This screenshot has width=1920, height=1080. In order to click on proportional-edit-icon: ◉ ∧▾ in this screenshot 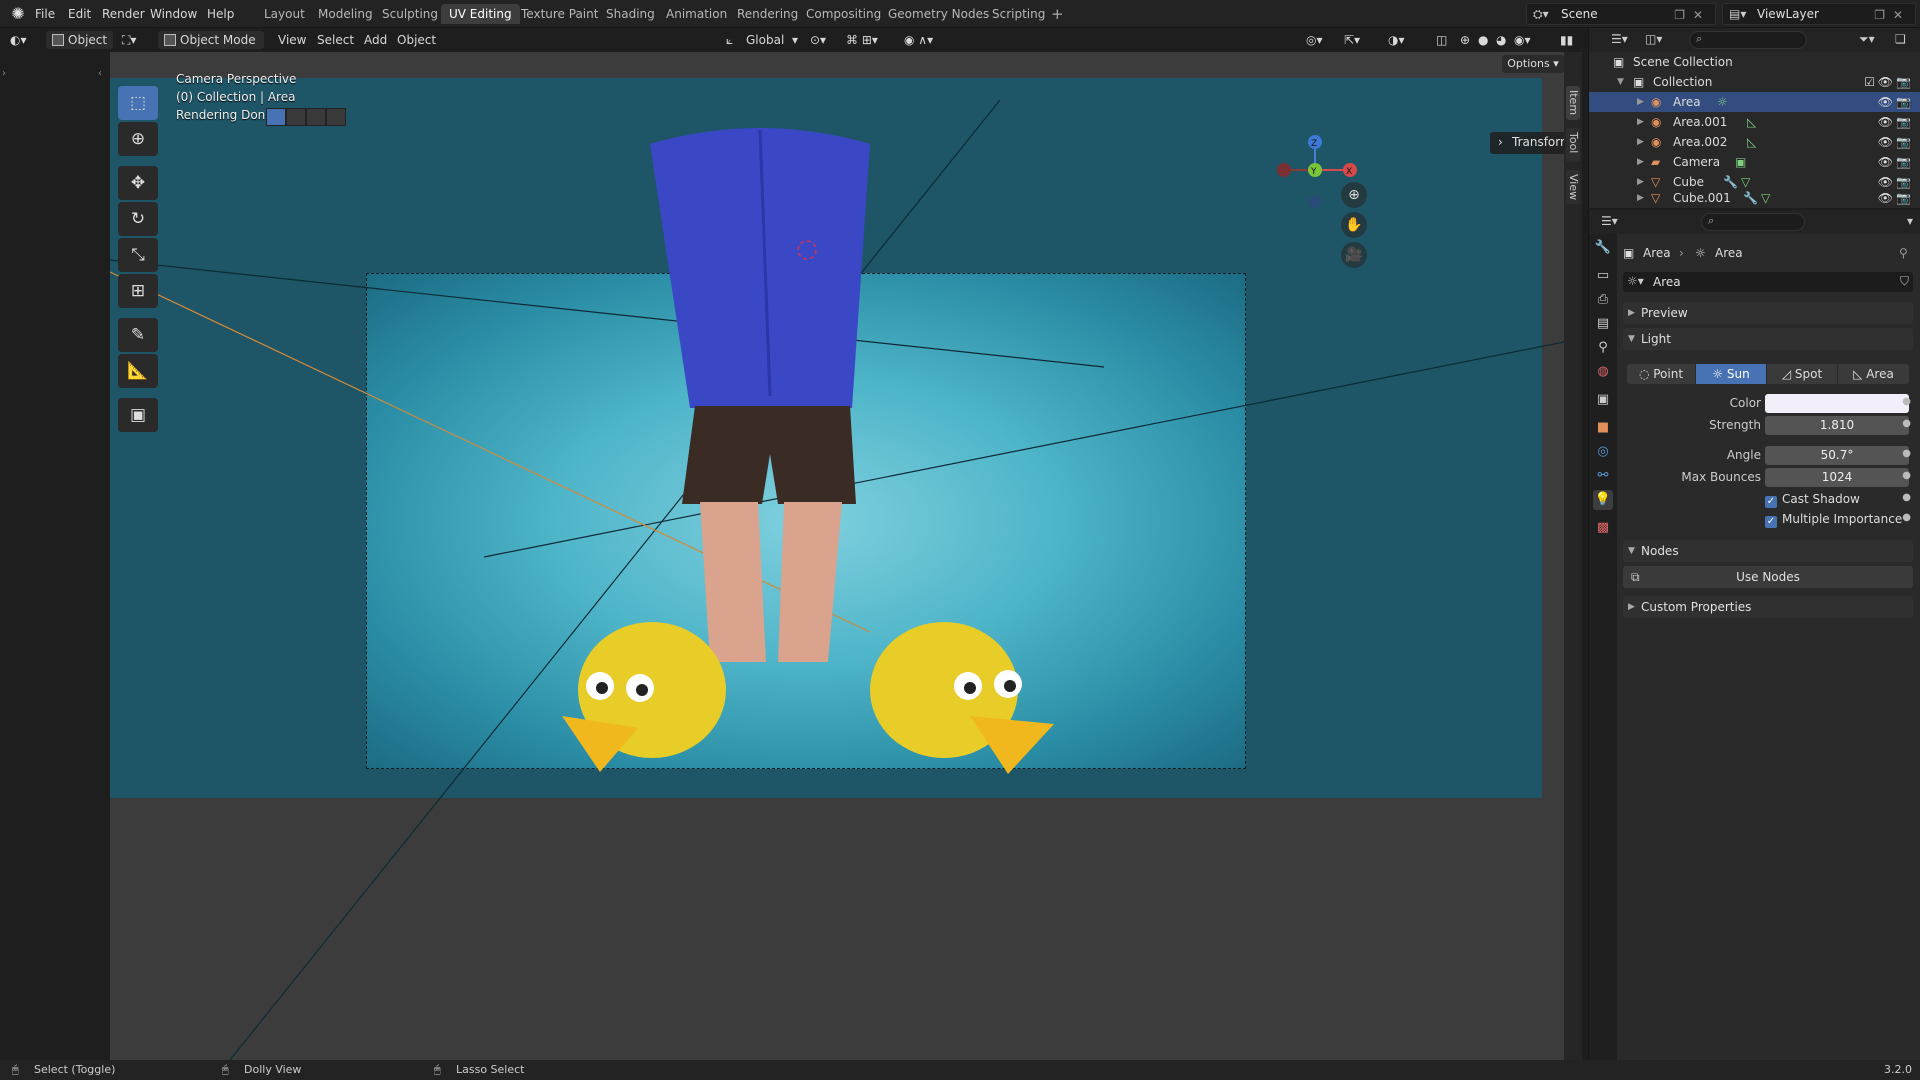, I will do `click(918, 40)`.